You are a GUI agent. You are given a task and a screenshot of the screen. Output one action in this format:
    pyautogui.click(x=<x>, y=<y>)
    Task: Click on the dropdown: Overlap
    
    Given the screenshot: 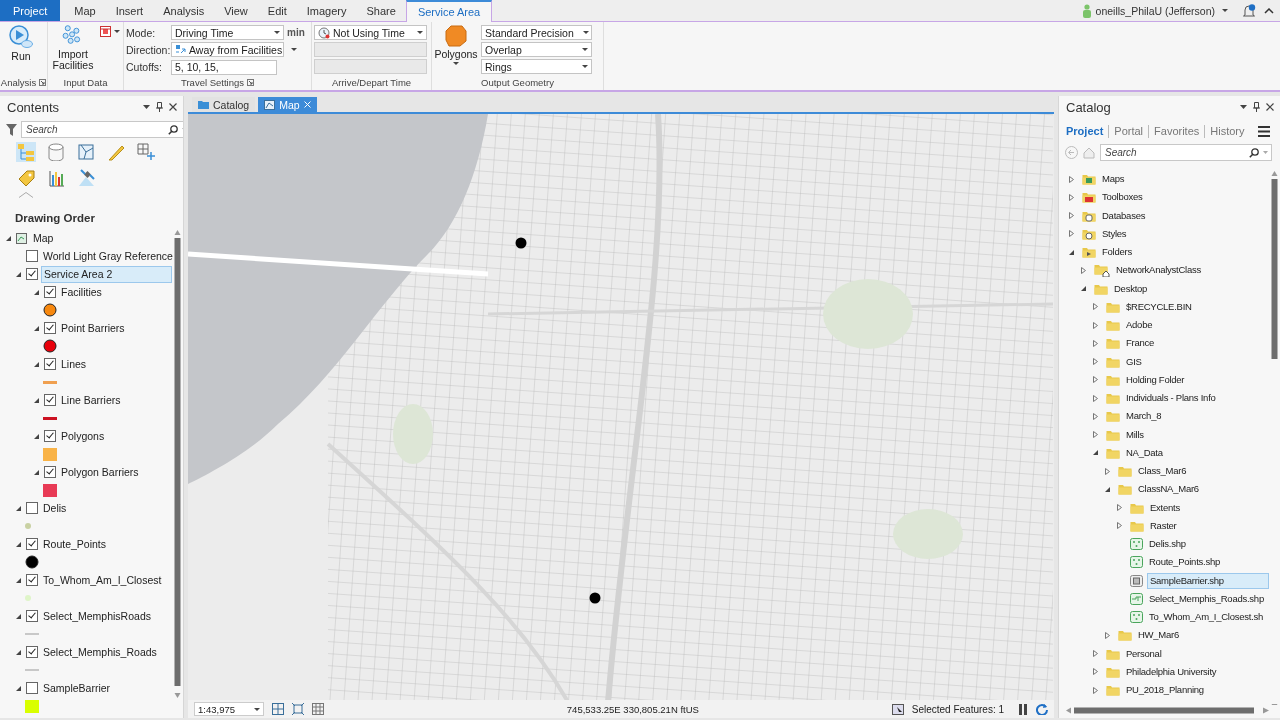 What is the action you would take?
    pyautogui.click(x=536, y=49)
    